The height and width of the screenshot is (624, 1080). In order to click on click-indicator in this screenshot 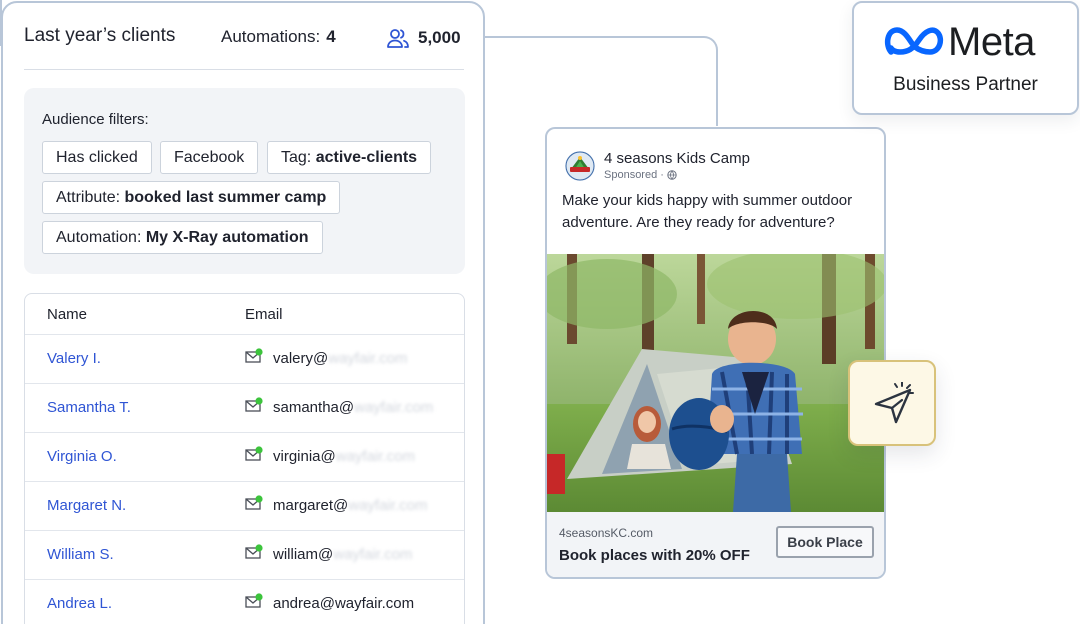, I will do `click(892, 403)`.